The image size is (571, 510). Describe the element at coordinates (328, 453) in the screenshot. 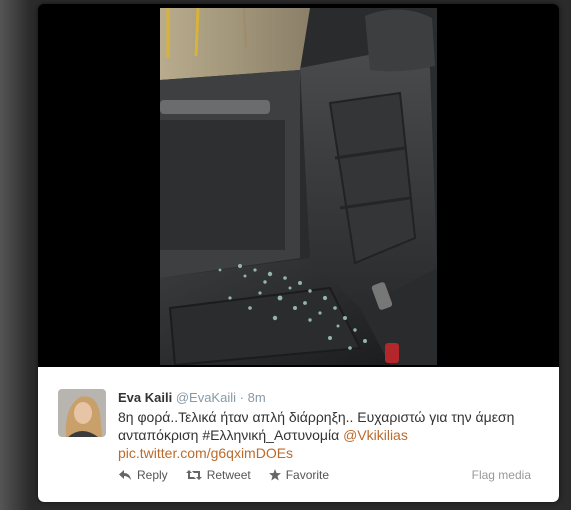

I see `pic-link: pic.twitter.com/g6qximDOEs` at that location.